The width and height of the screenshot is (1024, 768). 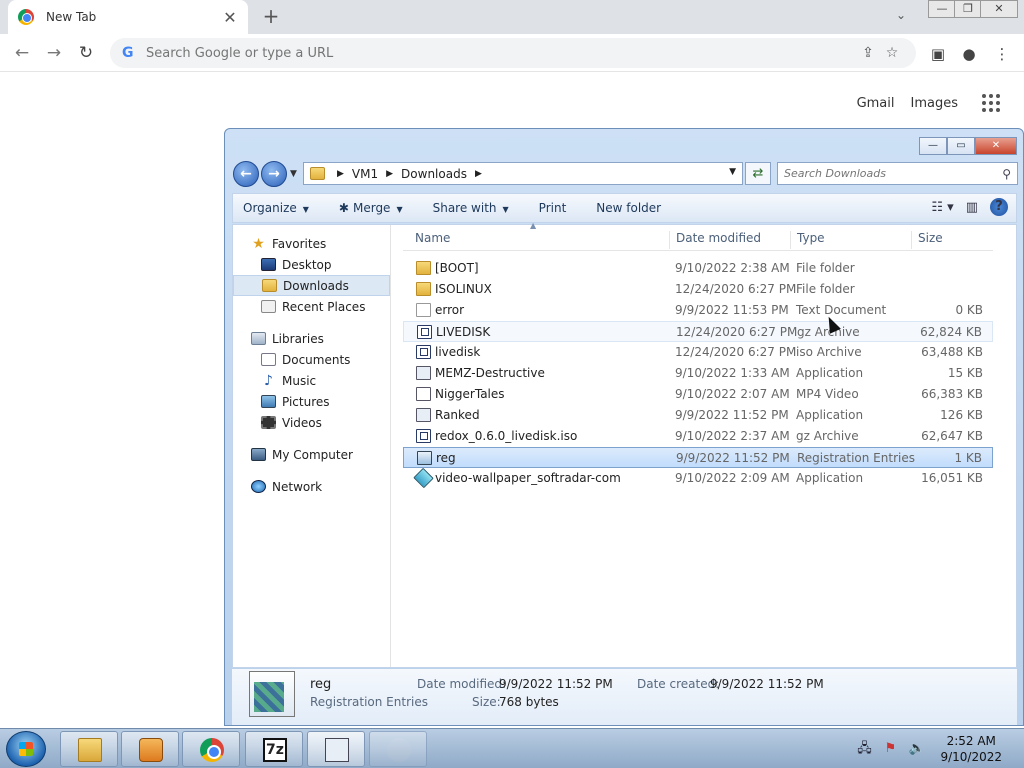 What do you see at coordinates (729, 240) in the screenshot?
I see `column-date-modified: Date modified` at bounding box center [729, 240].